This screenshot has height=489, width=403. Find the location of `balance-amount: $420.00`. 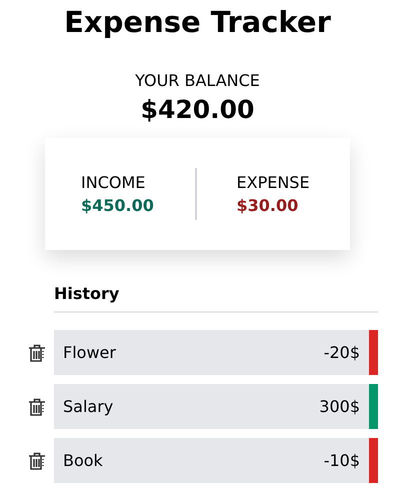

balance-amount: $420.00 is located at coordinates (198, 109).